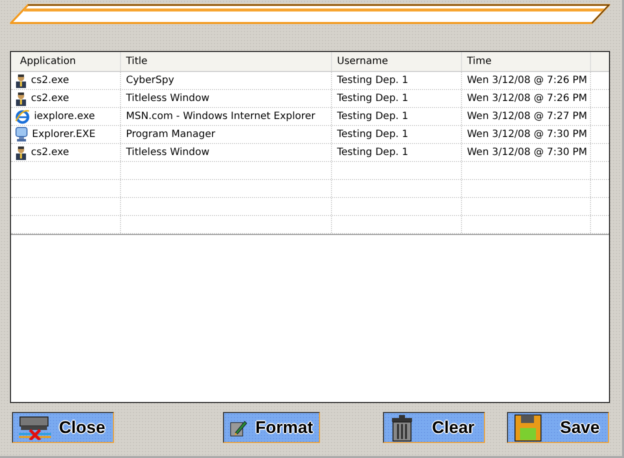 This screenshot has height=458, width=624. I want to click on table-cell: Wen 3/12/08 @ 7:27 PM, so click(526, 116).